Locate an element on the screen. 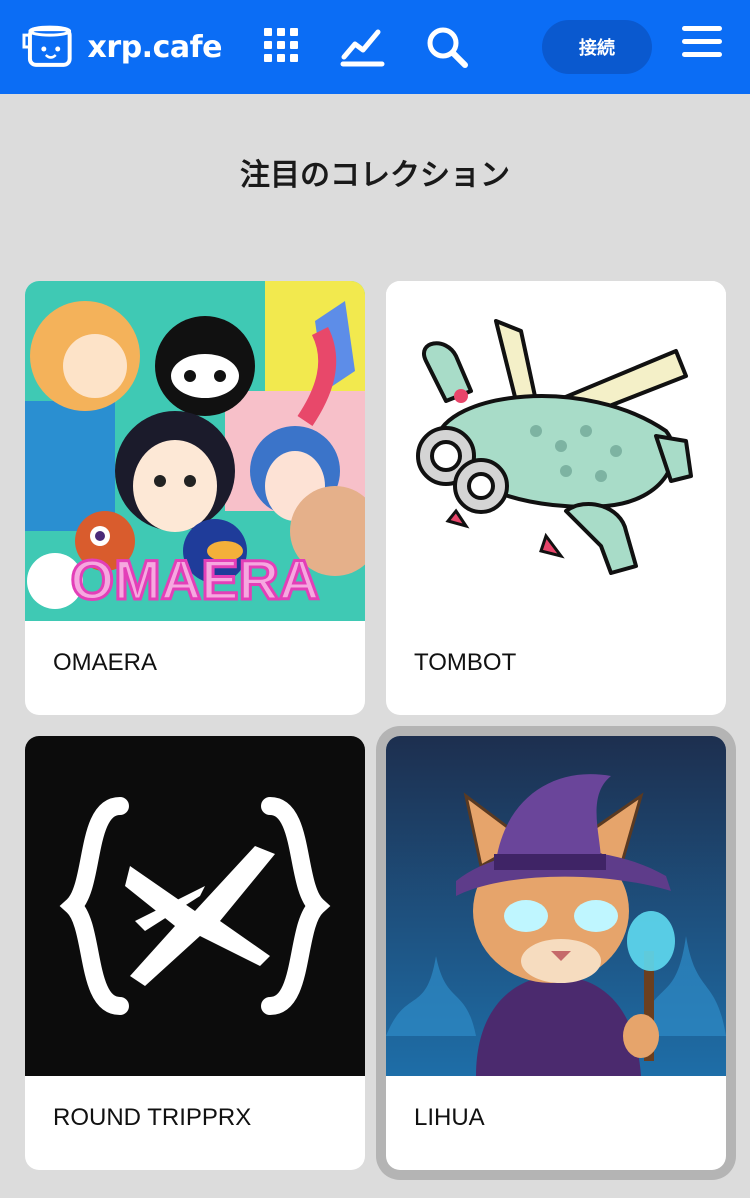  collection-image-omaera: OMAERA is located at coordinates (195, 451).